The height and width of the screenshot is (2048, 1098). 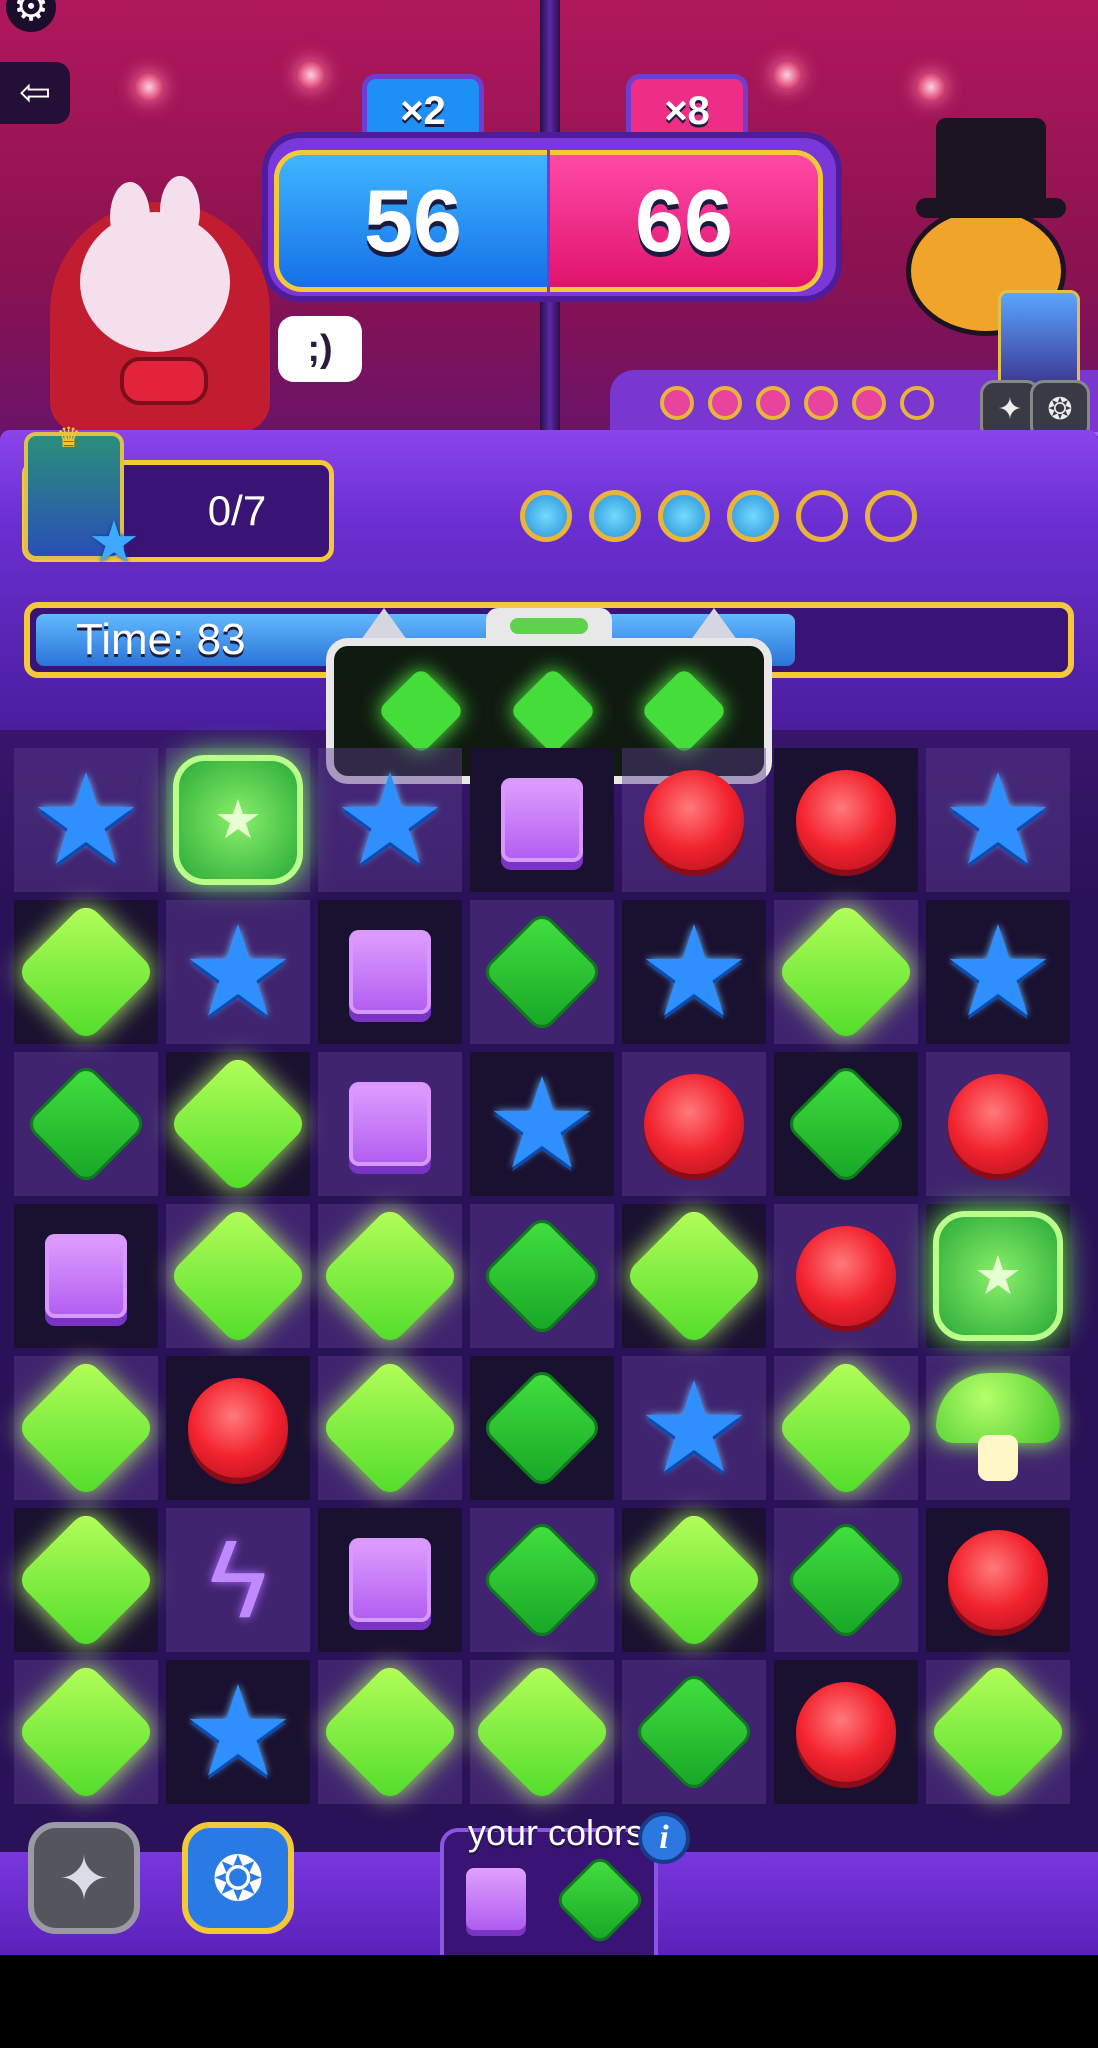 I want to click on info-button: i, so click(x=664, y=1838).